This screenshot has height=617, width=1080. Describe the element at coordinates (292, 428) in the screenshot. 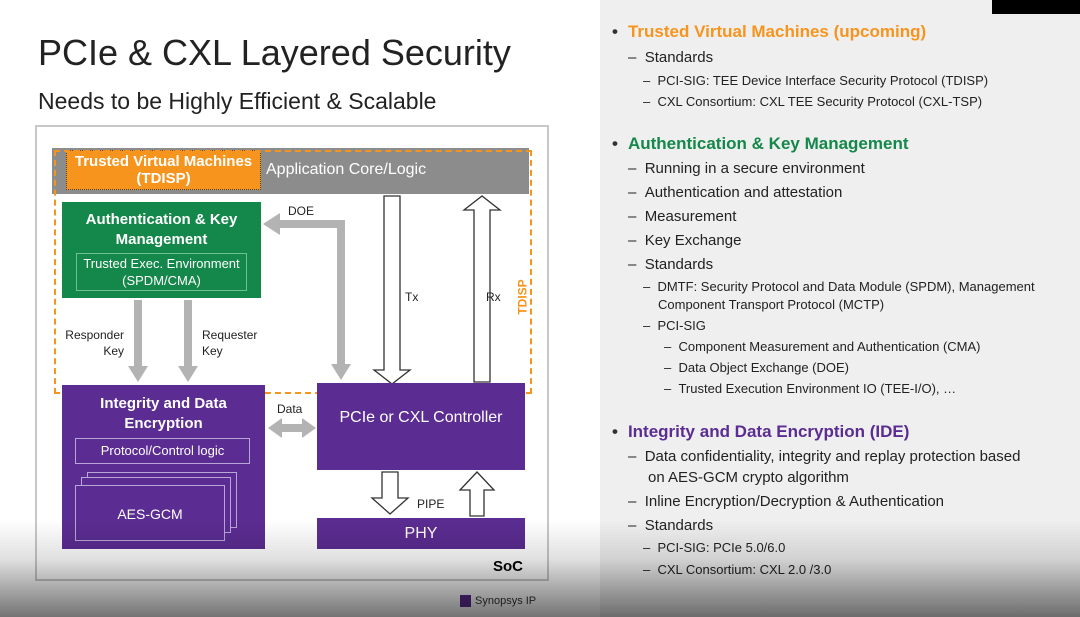

I see `data-arrow` at that location.